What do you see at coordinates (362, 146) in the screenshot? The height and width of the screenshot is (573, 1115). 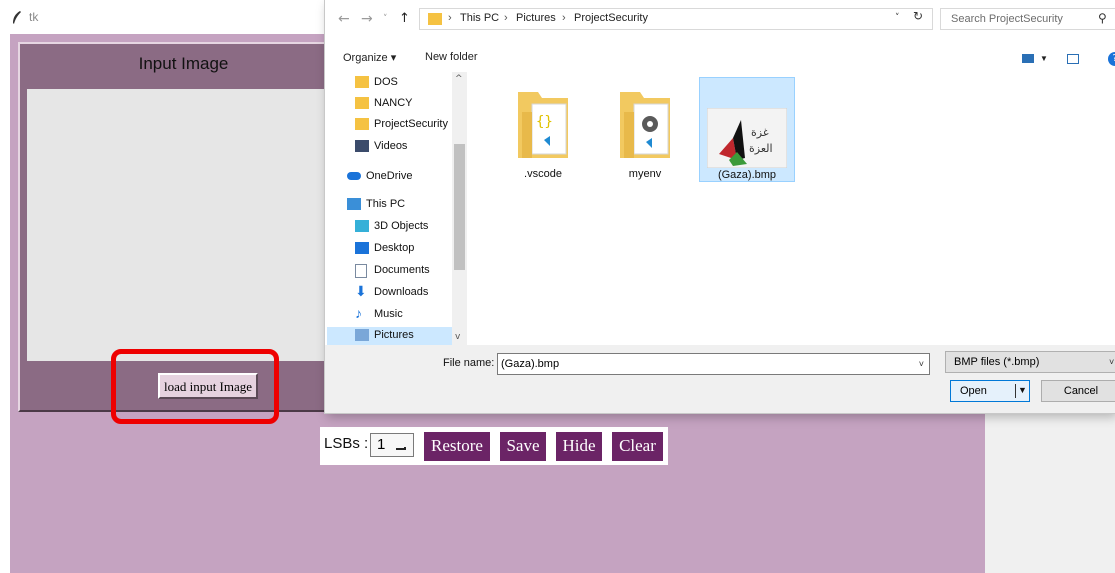 I see `videos-icon` at bounding box center [362, 146].